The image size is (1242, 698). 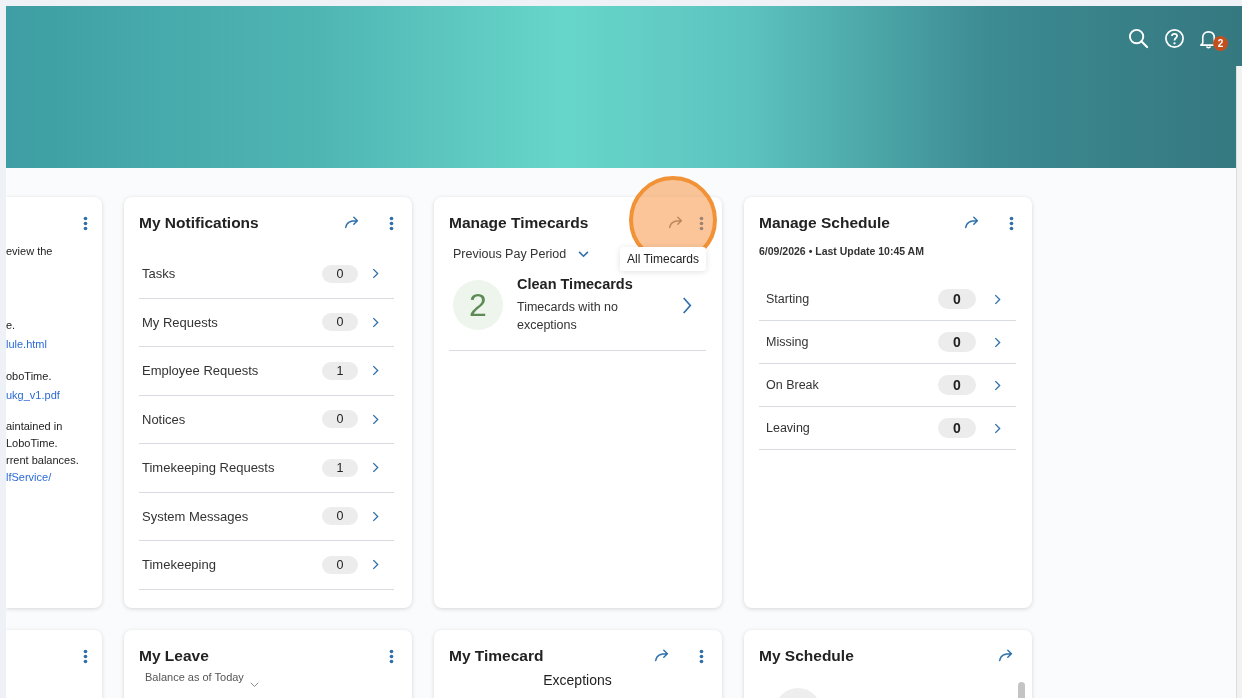 What do you see at coordinates (887, 299) in the screenshot?
I see `list-item: Starting 0` at bounding box center [887, 299].